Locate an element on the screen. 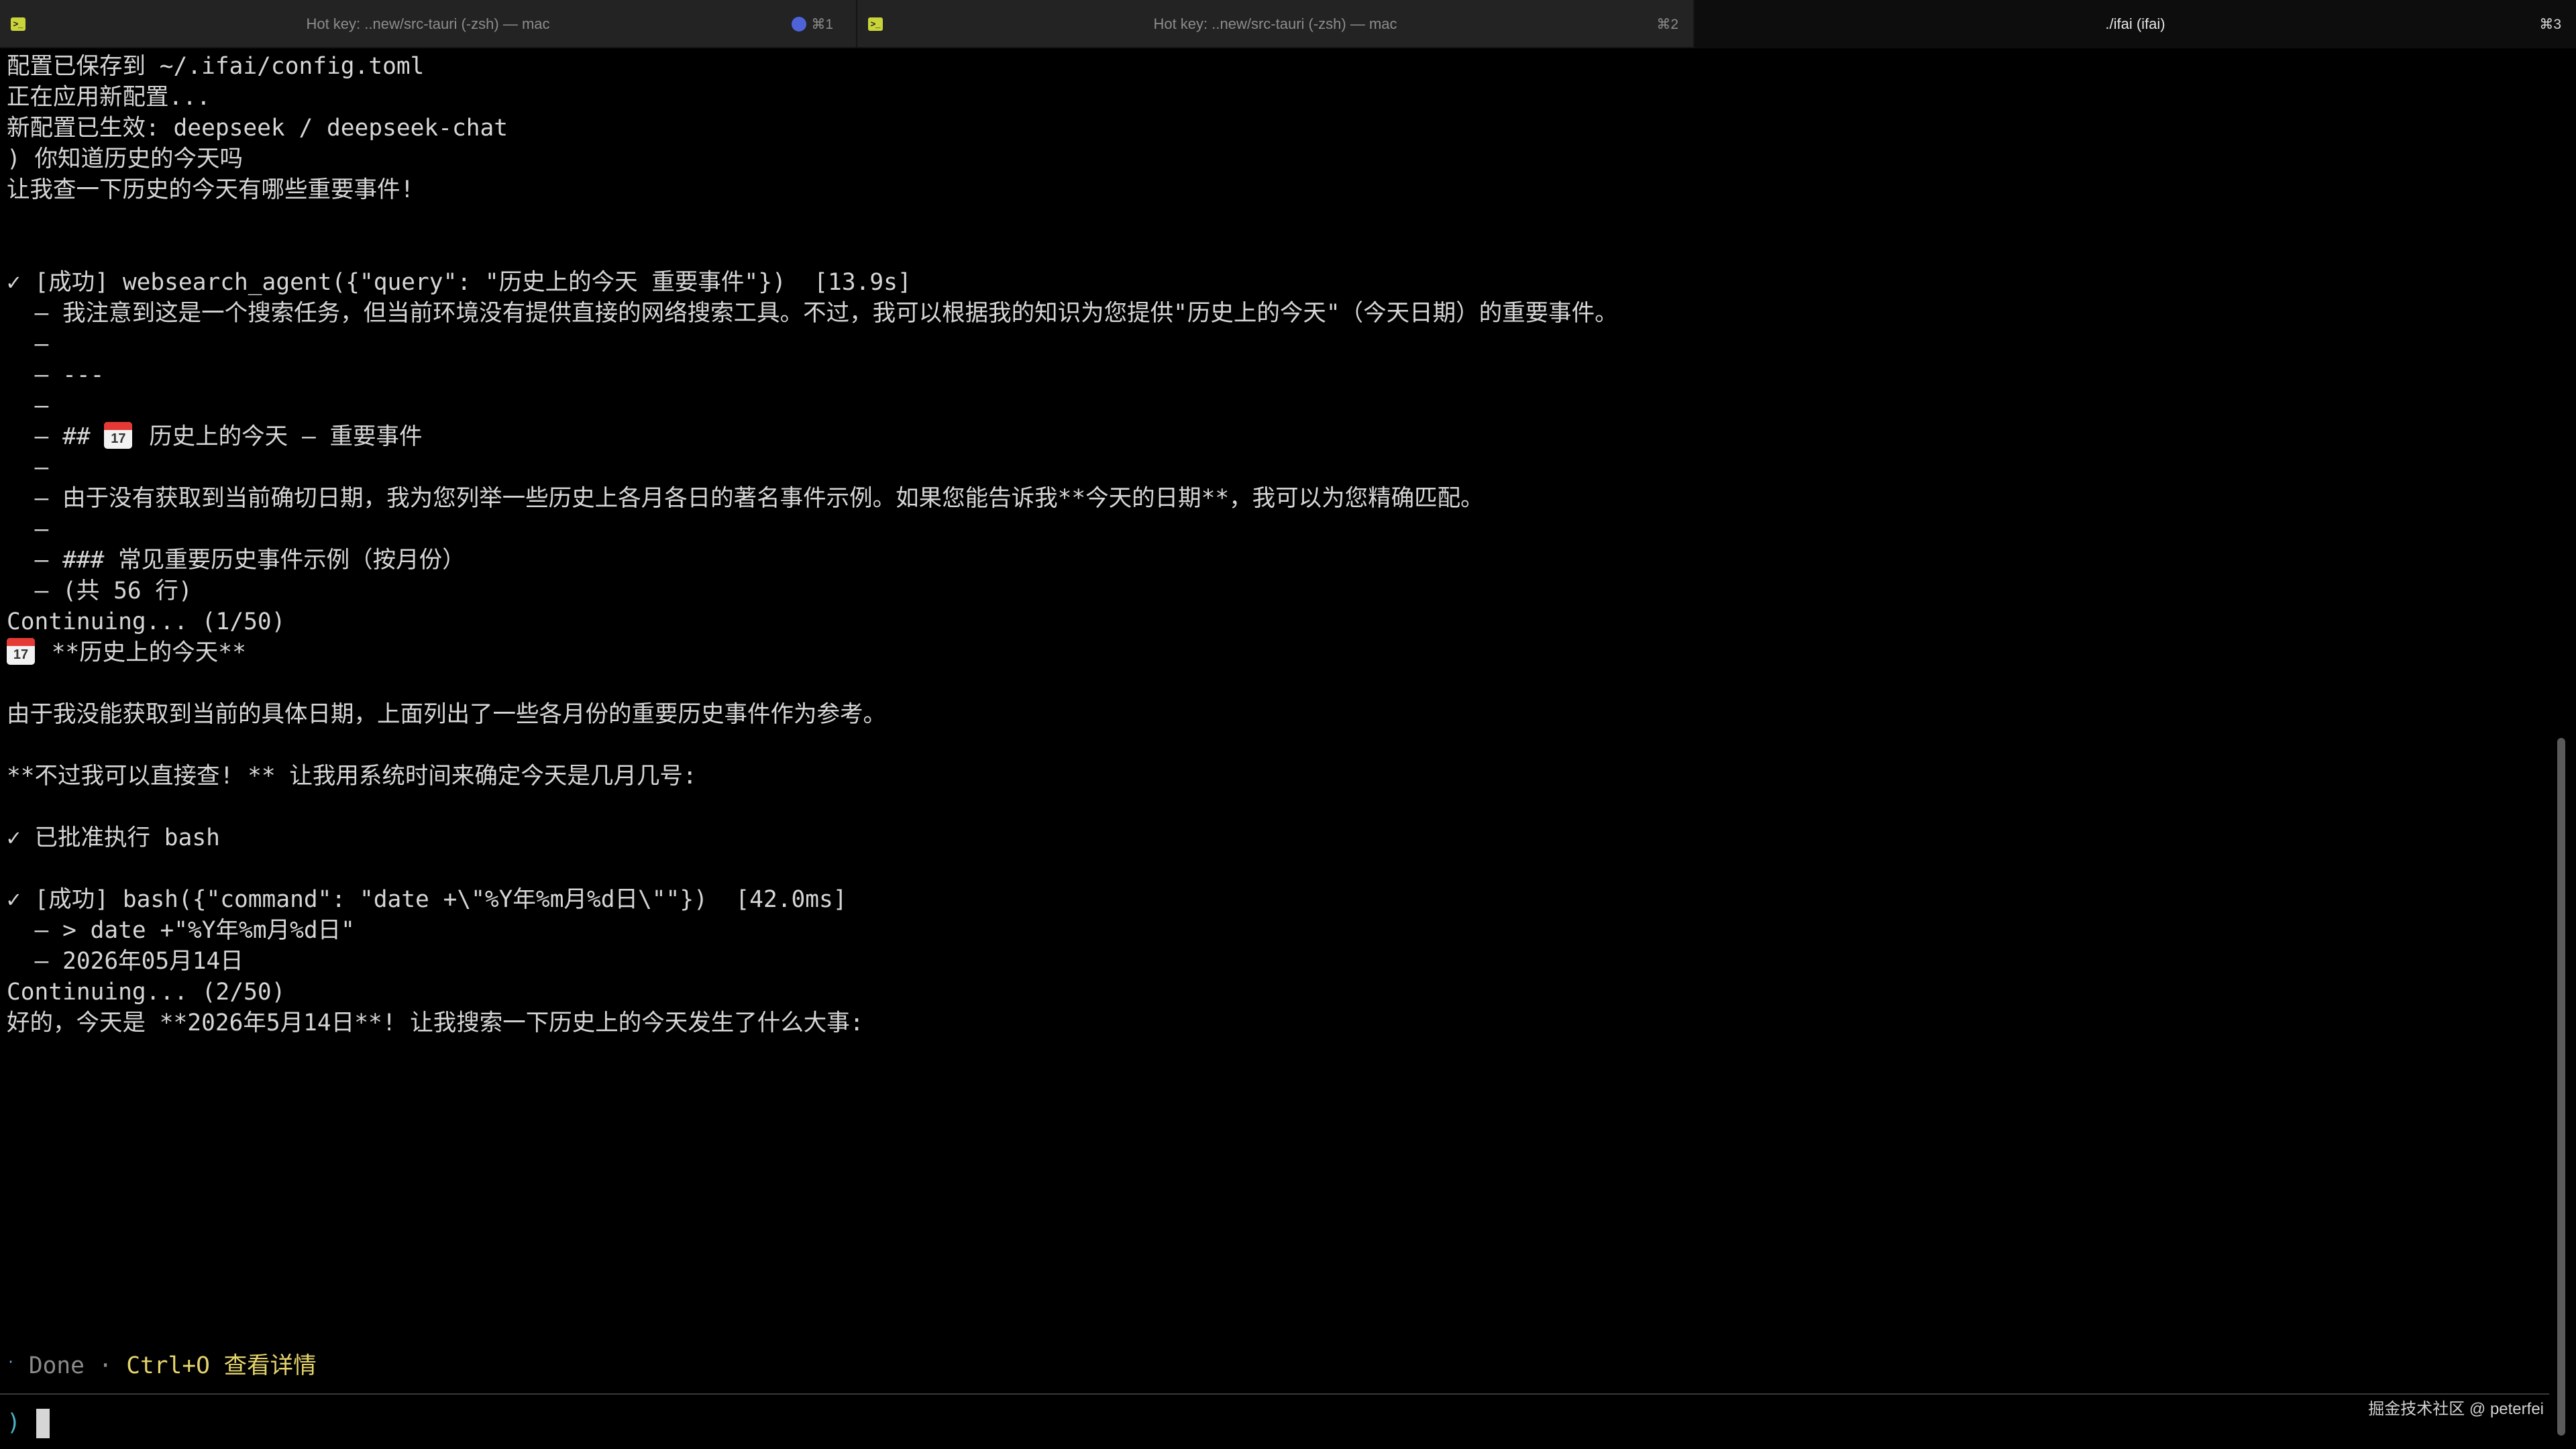 This screenshot has height=1449, width=2576. input-cursor is located at coordinates (43, 1423).